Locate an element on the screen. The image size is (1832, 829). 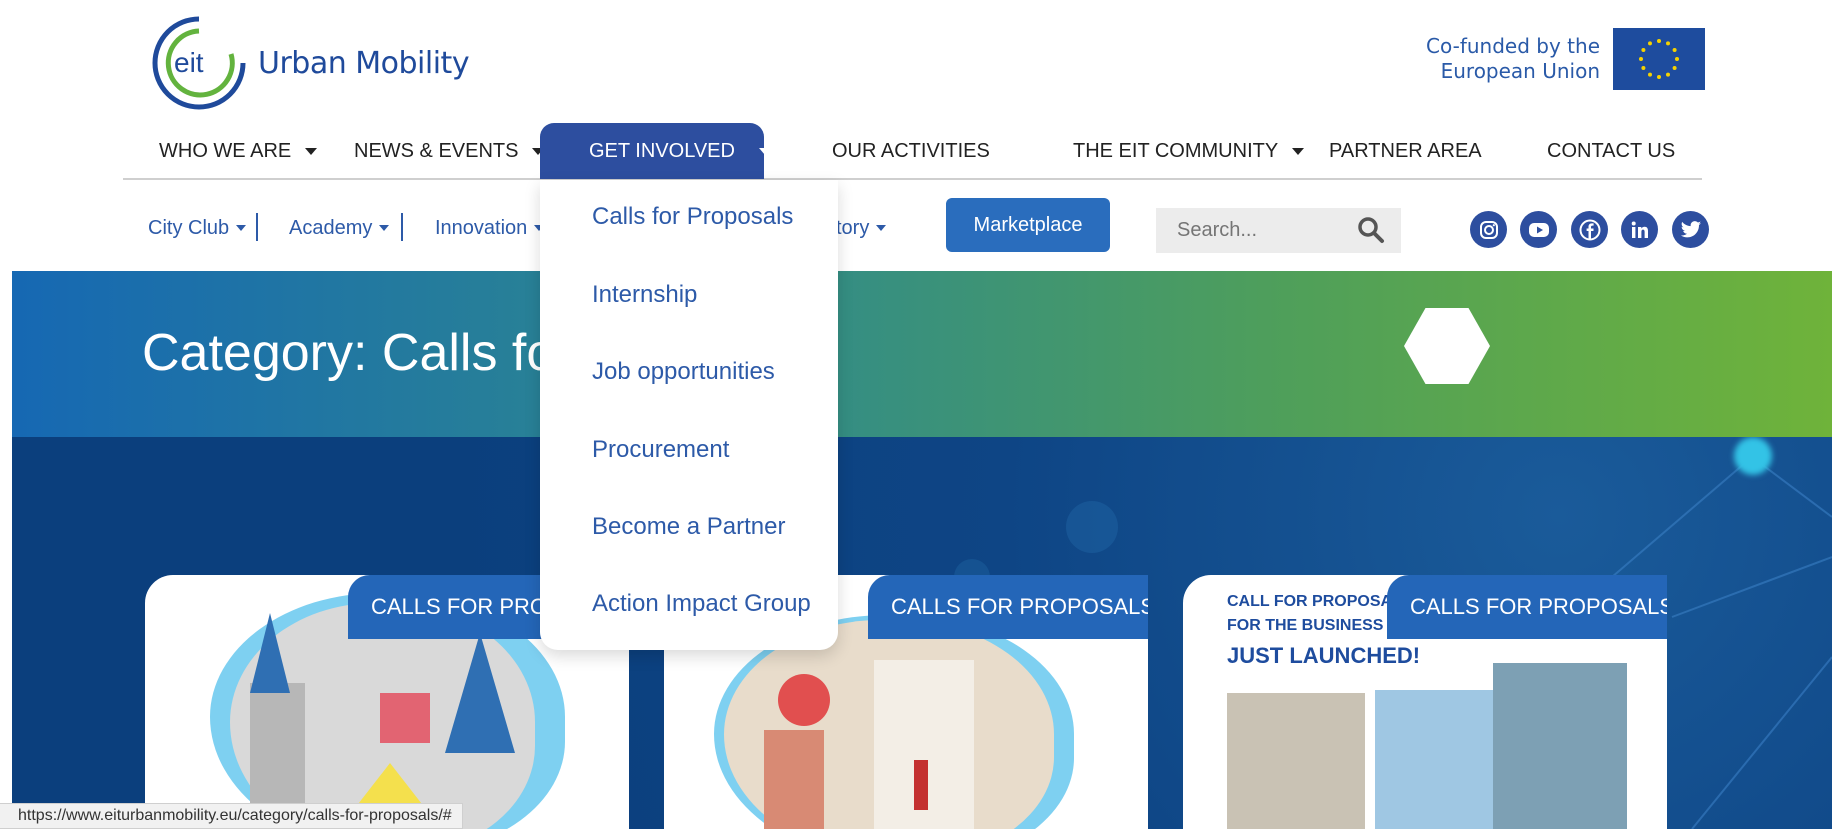
menu-item-procurement: Procurement is located at coordinates (660, 450).